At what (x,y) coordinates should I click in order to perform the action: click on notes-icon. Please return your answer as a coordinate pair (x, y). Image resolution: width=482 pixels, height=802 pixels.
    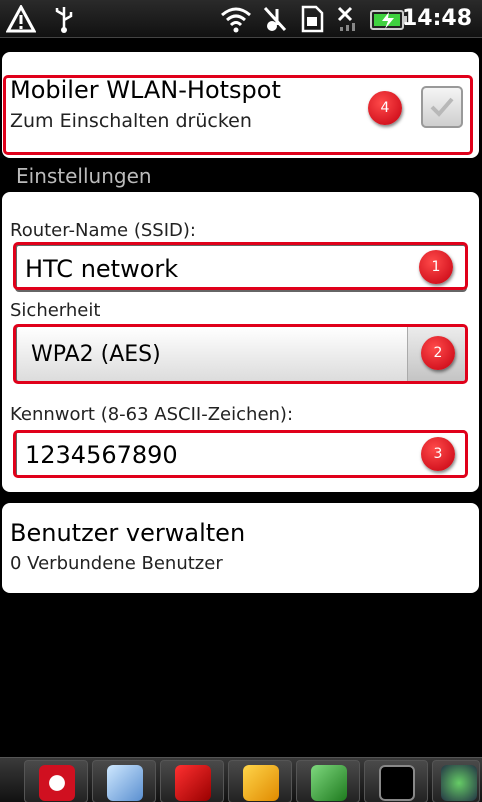
    Looking at the image, I should click on (125, 783).